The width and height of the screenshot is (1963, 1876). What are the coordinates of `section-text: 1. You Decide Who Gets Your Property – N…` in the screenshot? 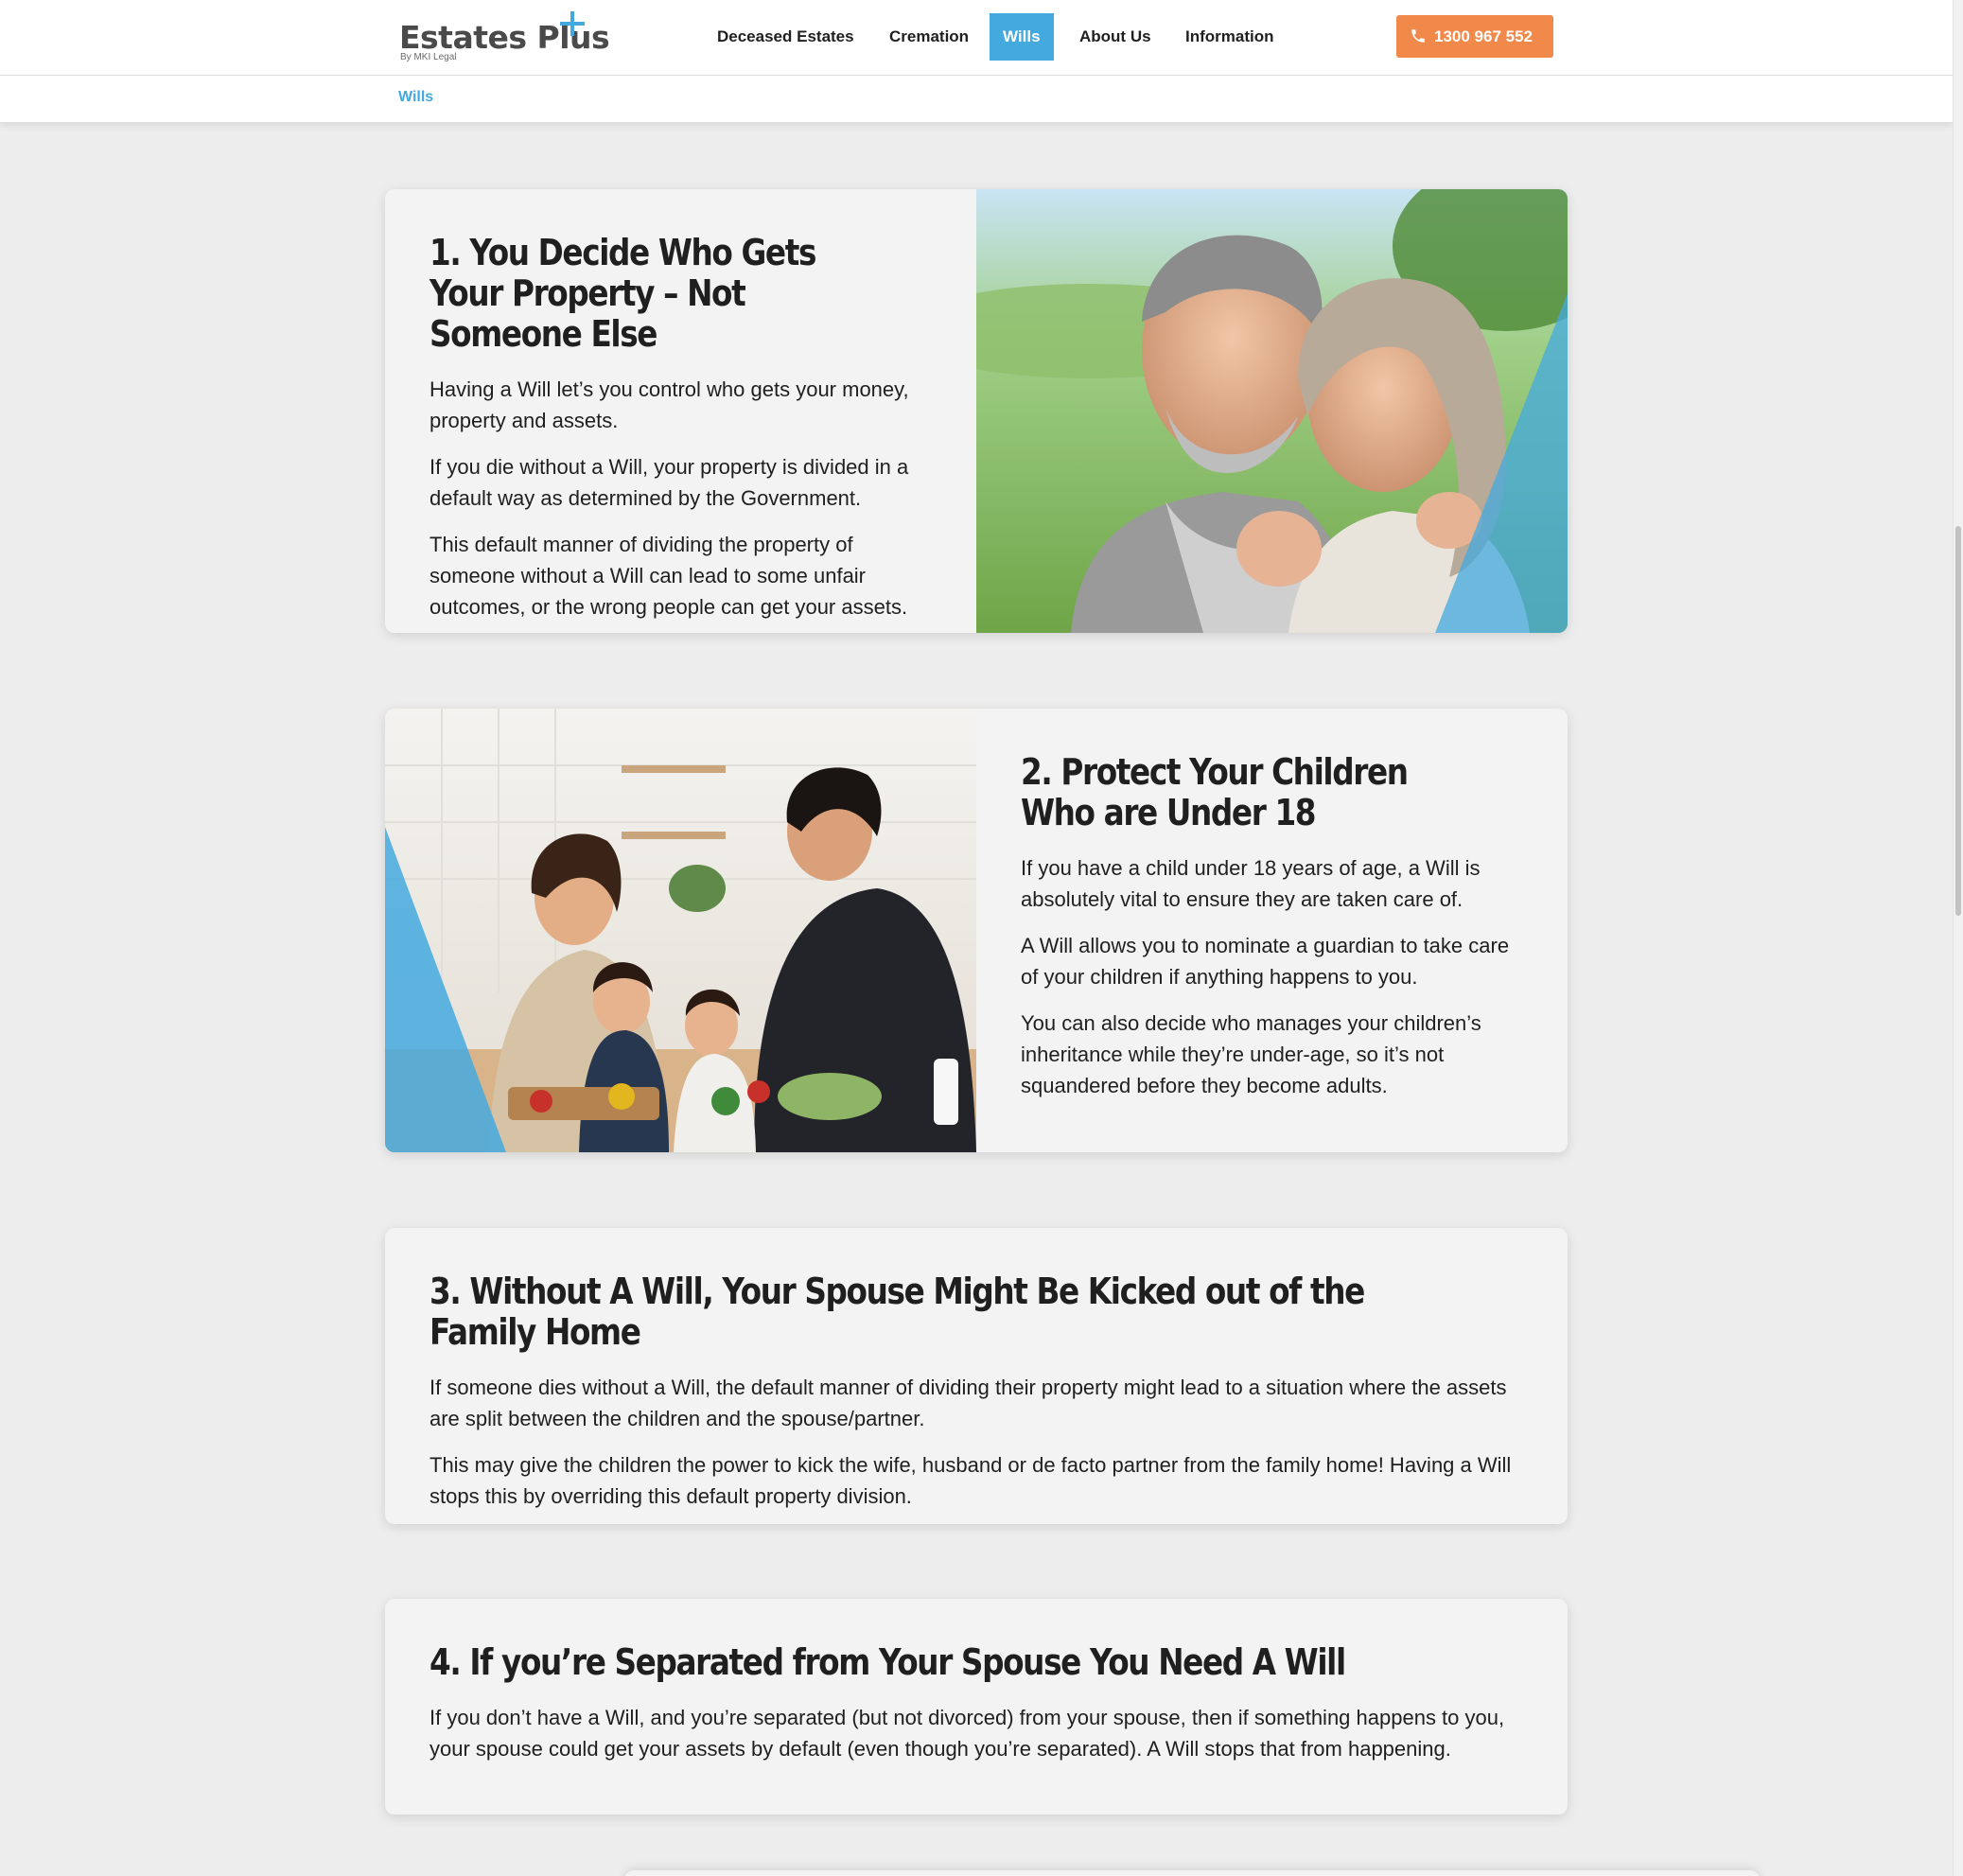 It's located at (680, 411).